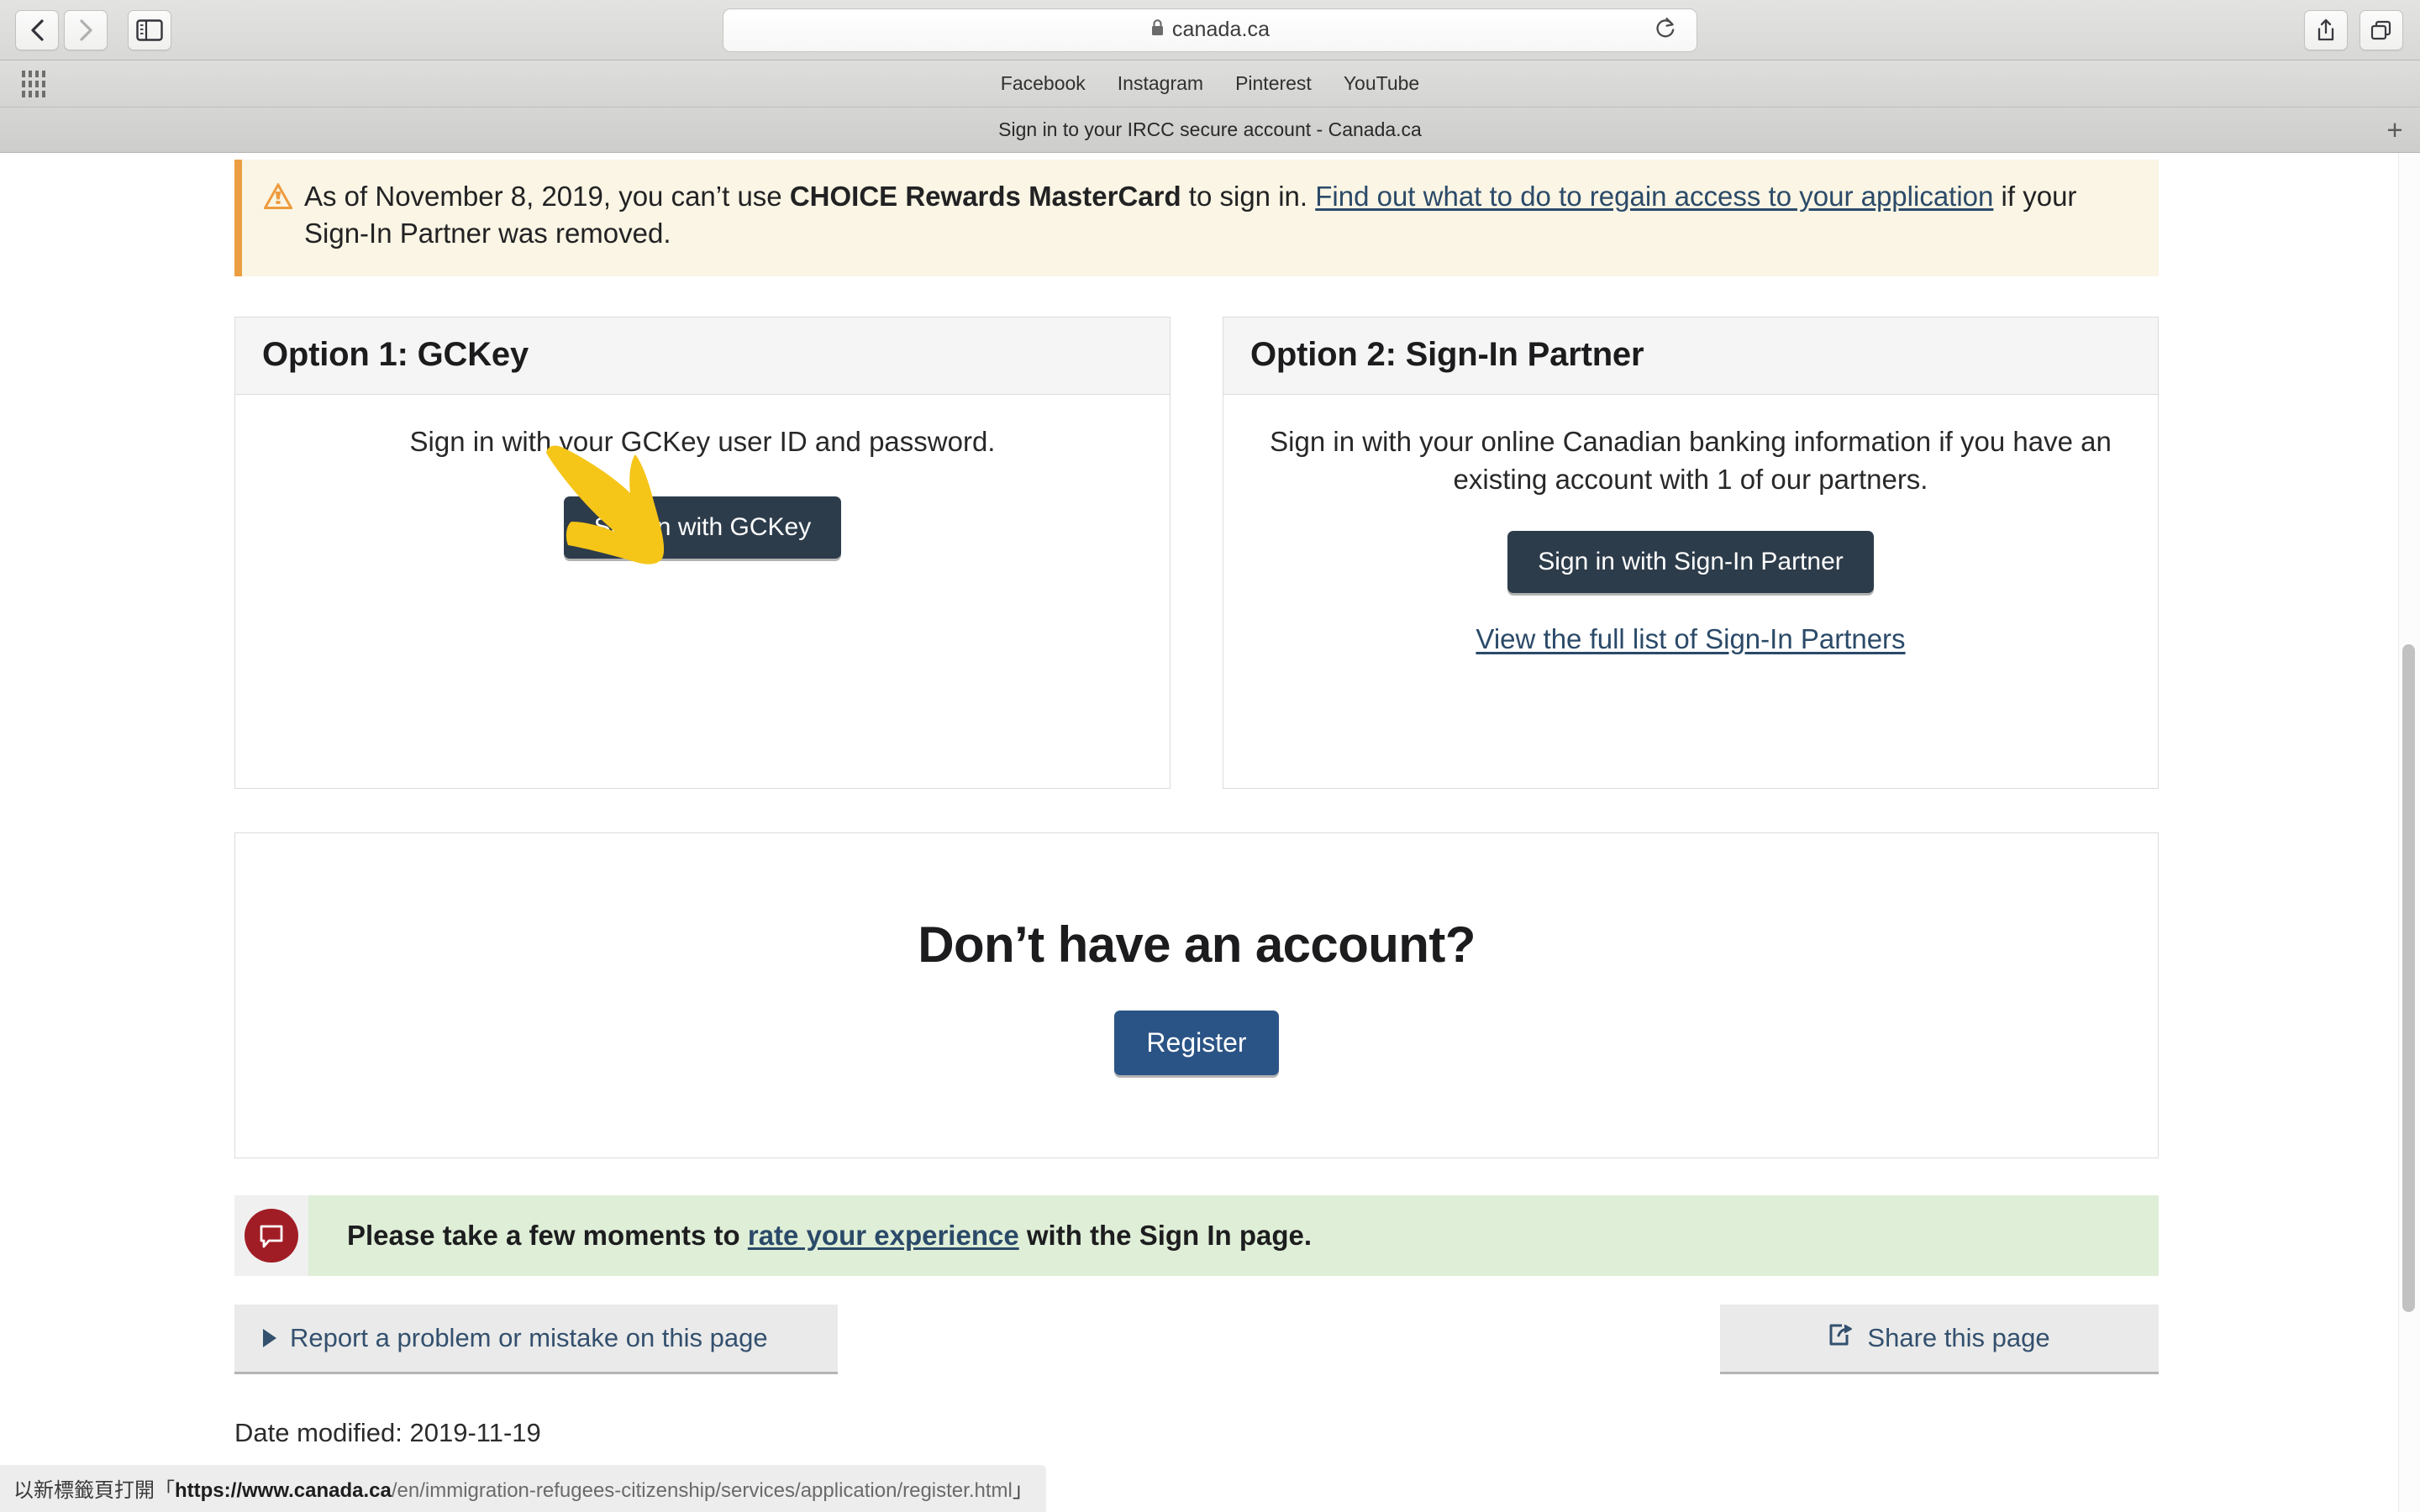 This screenshot has width=2420, height=1512. What do you see at coordinates (1196, 1043) in the screenshot?
I see `register-button: Register` at bounding box center [1196, 1043].